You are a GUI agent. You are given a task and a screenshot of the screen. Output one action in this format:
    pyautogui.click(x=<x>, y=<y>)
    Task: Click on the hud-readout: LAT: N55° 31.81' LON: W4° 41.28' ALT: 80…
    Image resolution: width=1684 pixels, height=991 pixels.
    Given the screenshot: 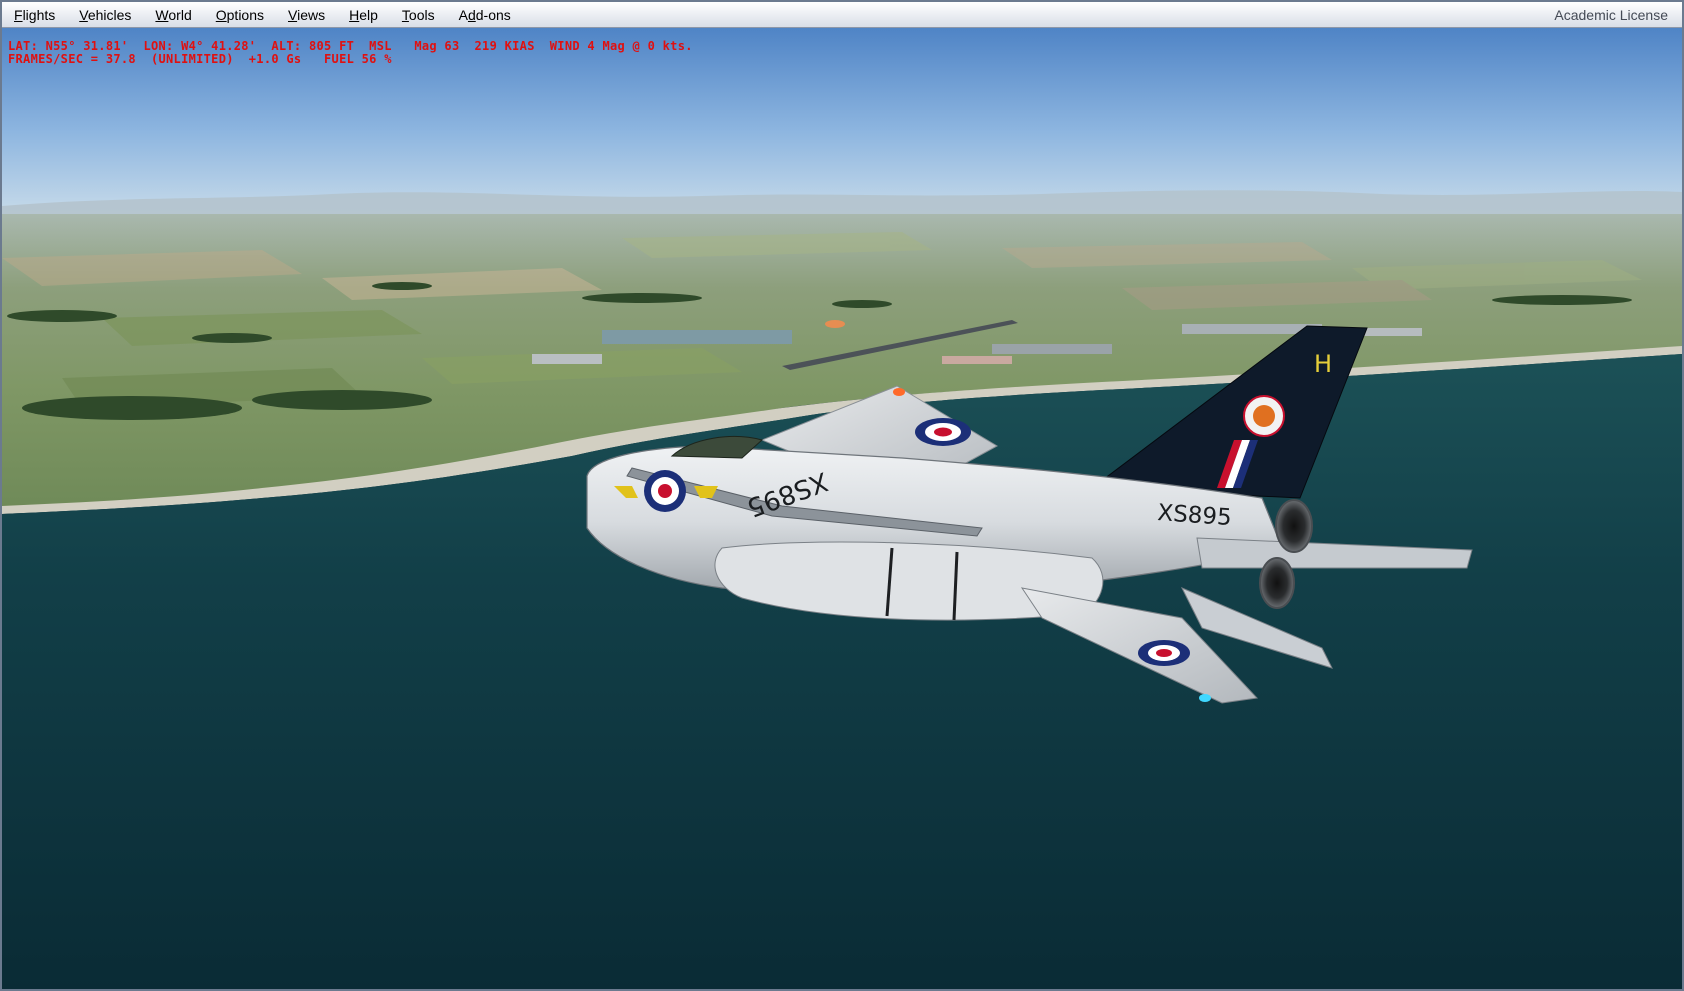 What is the action you would take?
    pyautogui.click(x=350, y=53)
    